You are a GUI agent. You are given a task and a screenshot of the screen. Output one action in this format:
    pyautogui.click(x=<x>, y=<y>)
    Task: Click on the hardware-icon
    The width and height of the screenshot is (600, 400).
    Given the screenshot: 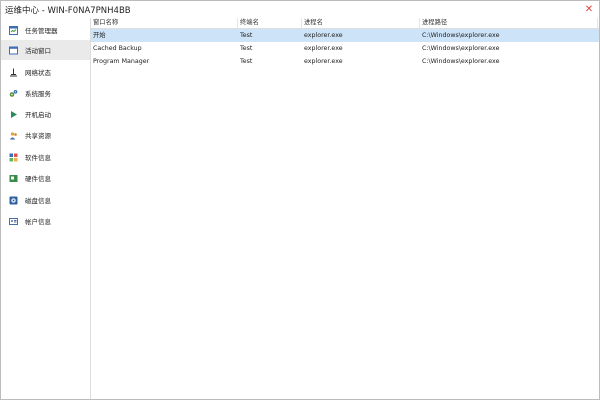 What is the action you would take?
    pyautogui.click(x=13, y=178)
    